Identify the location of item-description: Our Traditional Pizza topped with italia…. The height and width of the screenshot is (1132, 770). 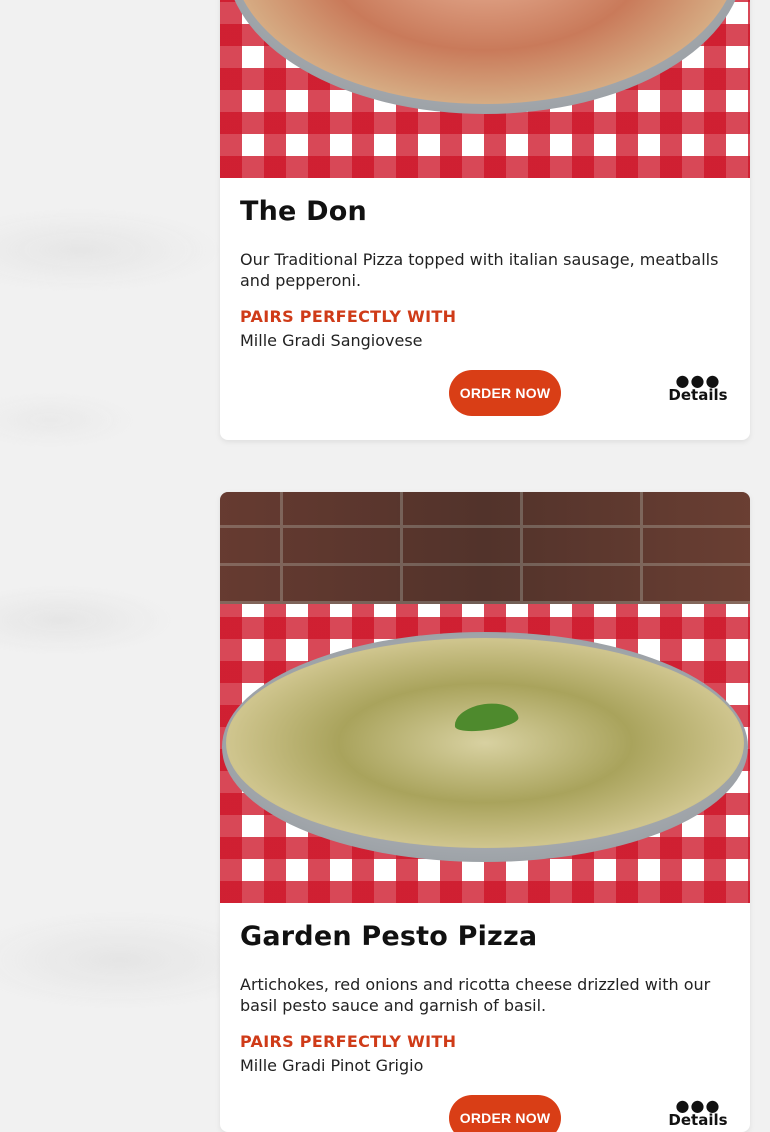
(479, 270).